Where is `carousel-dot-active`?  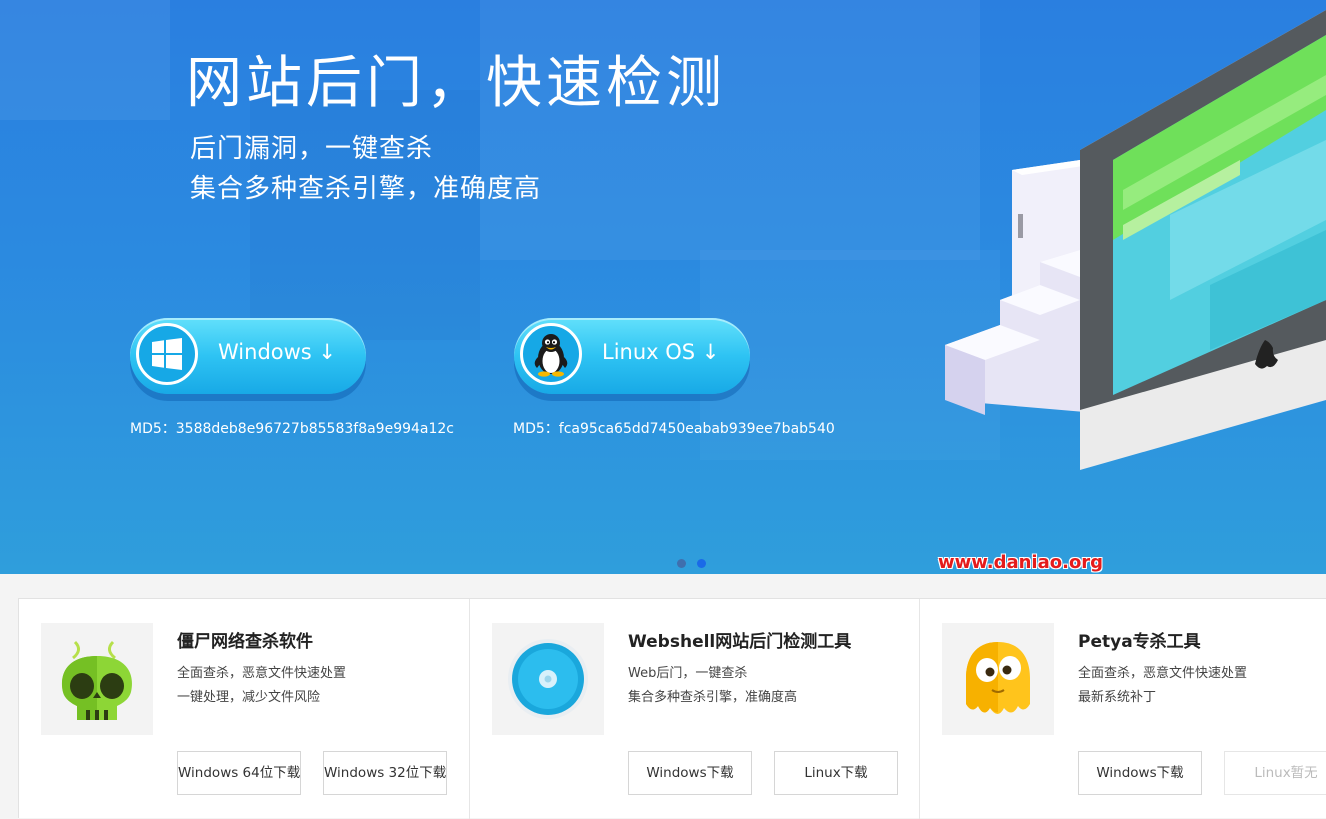 carousel-dot-active is located at coordinates (701, 563).